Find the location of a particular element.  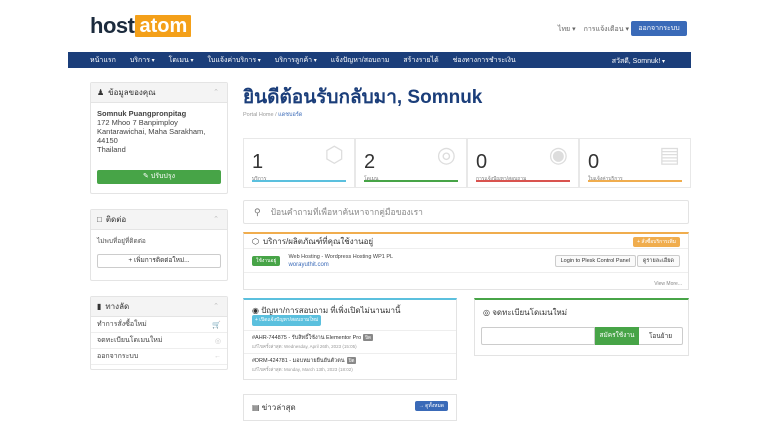

view-details-button: ดูรายละเอียด is located at coordinates (658, 261).